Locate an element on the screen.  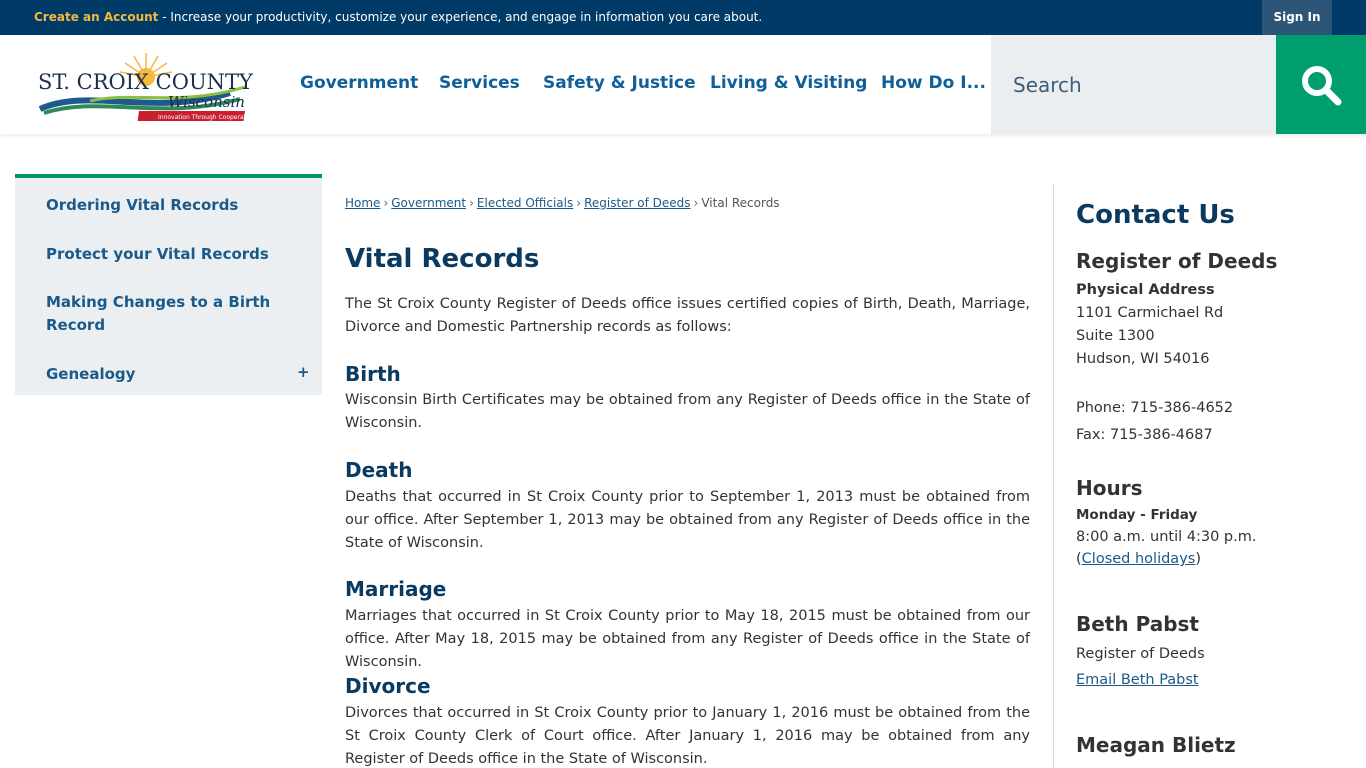
logo-tagline: Innovation Through Cooperation is located at coordinates (206, 117).